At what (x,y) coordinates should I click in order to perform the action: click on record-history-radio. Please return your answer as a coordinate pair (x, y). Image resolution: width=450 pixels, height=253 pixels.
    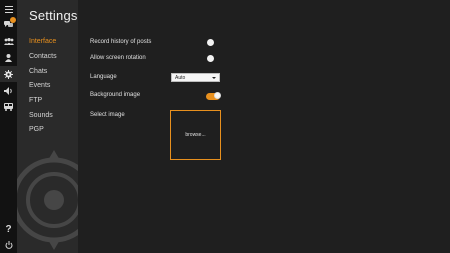
    Looking at the image, I should click on (210, 42).